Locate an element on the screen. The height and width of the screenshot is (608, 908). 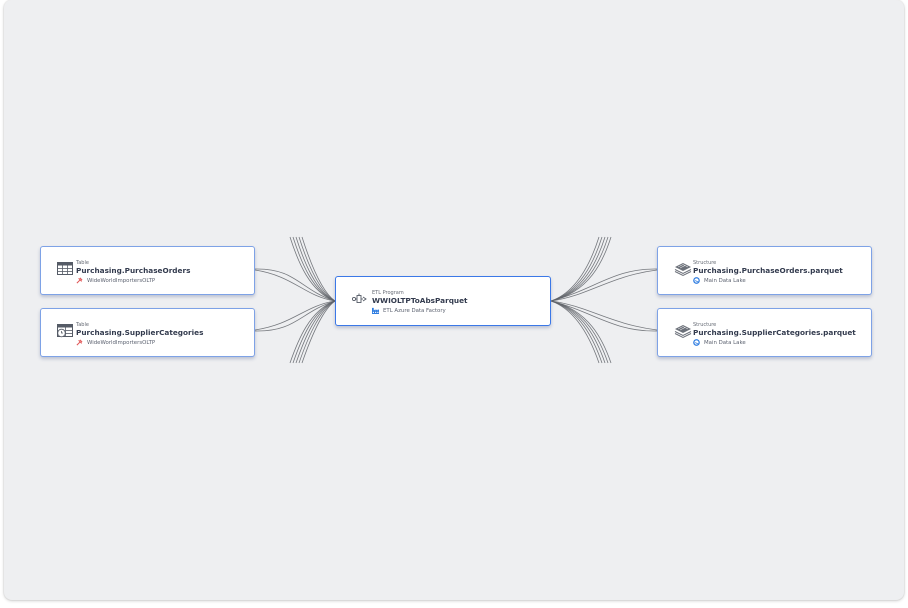
node-title: Purchasing.PurchaseOrders is located at coordinates (133, 270).